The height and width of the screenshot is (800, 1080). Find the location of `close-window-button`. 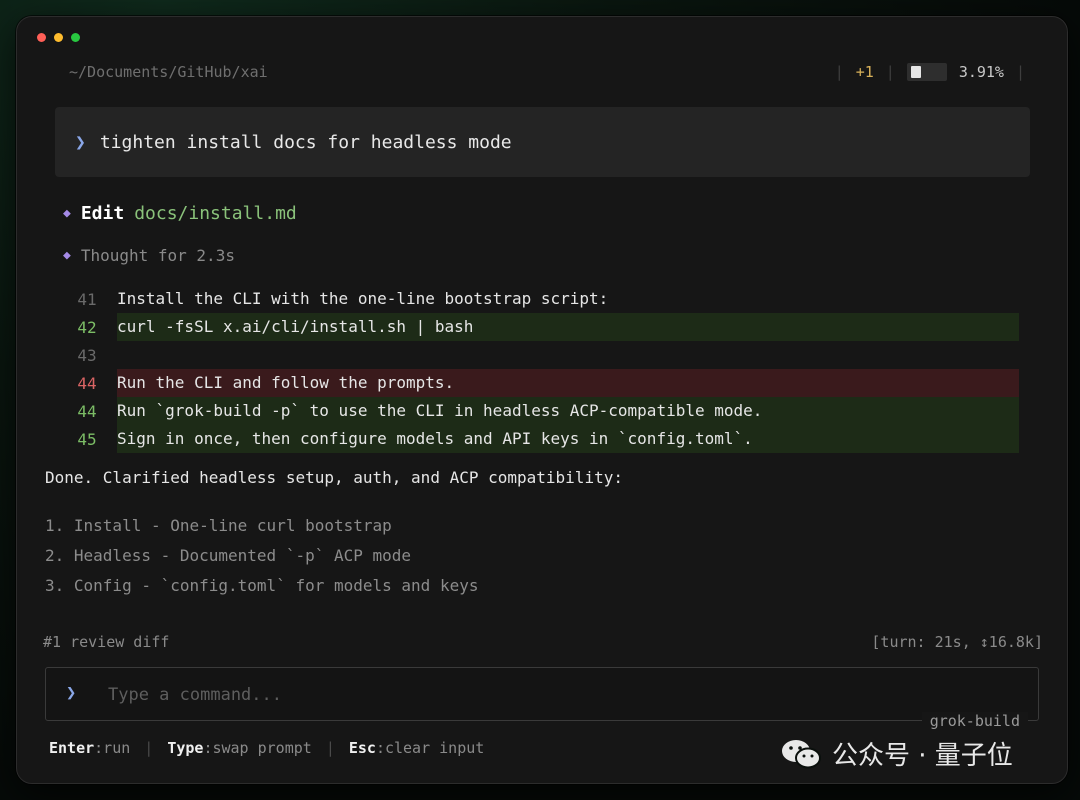

close-window-button is located at coordinates (41, 37).